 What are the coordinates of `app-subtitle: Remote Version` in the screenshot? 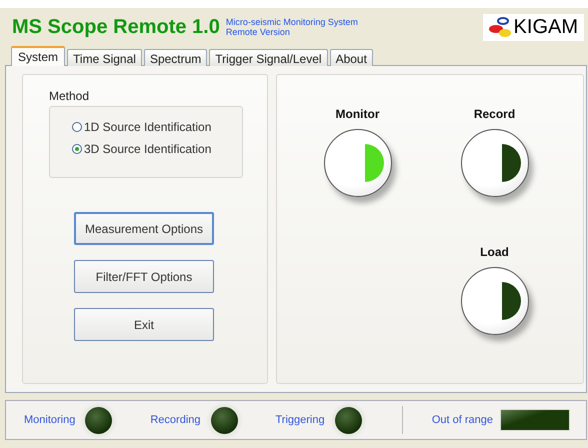 It's located at (258, 32).